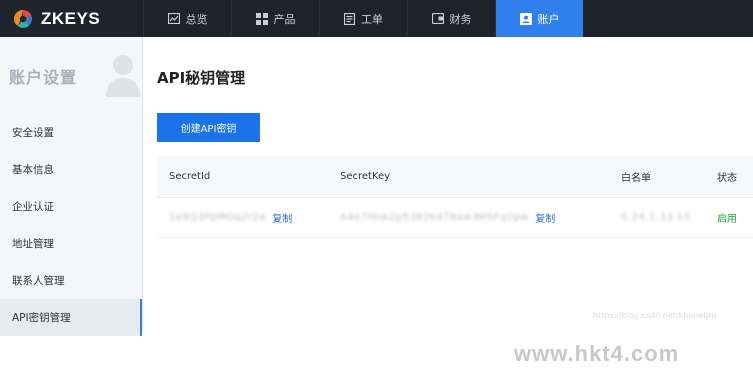 The height and width of the screenshot is (370, 753). Describe the element at coordinates (545, 217) in the screenshot. I see `copy-secret-key-link: 复制` at that location.